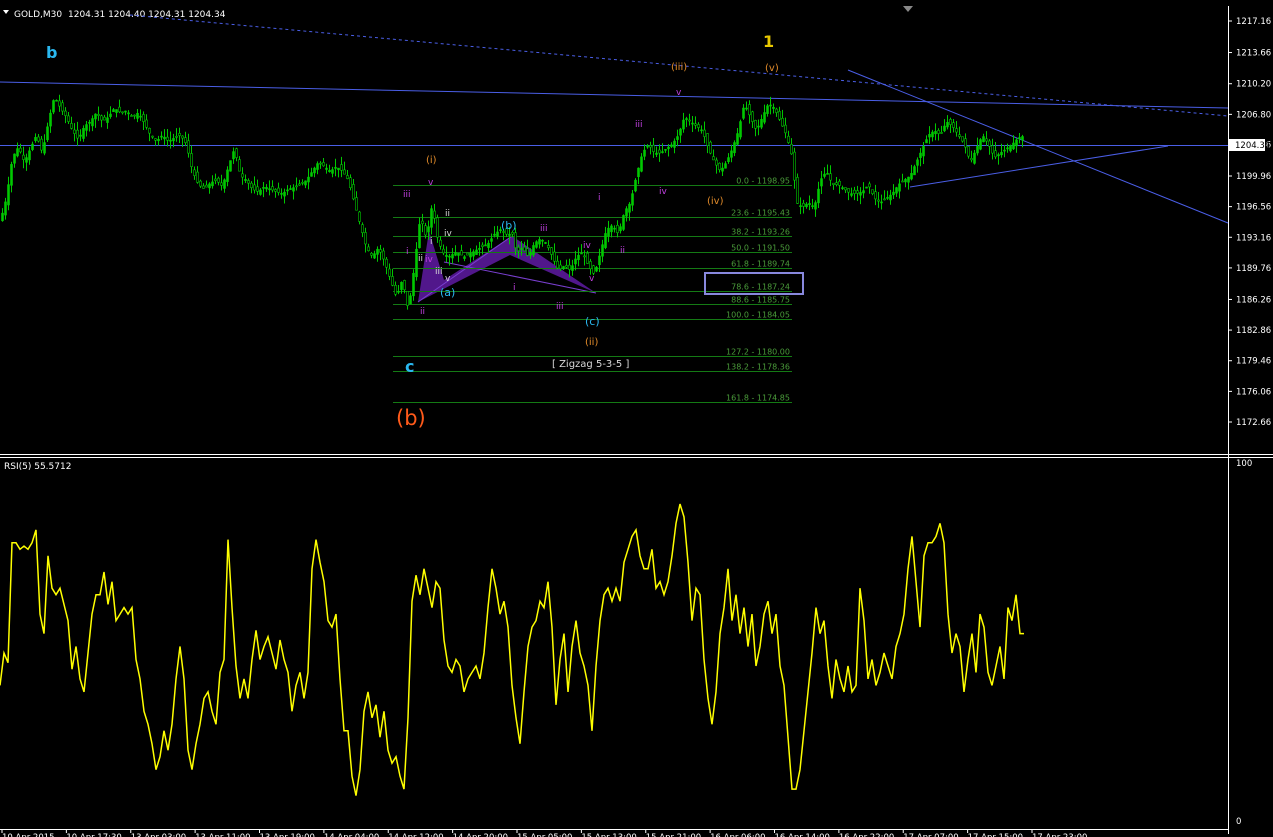  What do you see at coordinates (758, 352) in the screenshot?
I see `fib-level-label: 127.2 - 1180.00` at bounding box center [758, 352].